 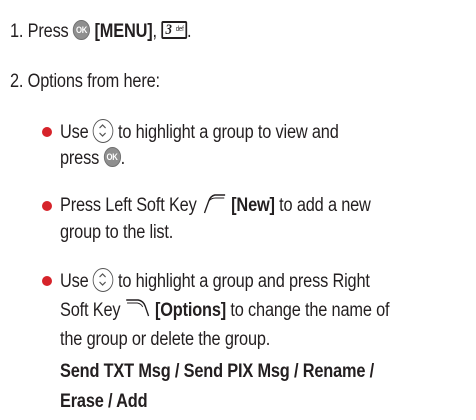 I want to click on bullet-2-dot, so click(x=47, y=206).